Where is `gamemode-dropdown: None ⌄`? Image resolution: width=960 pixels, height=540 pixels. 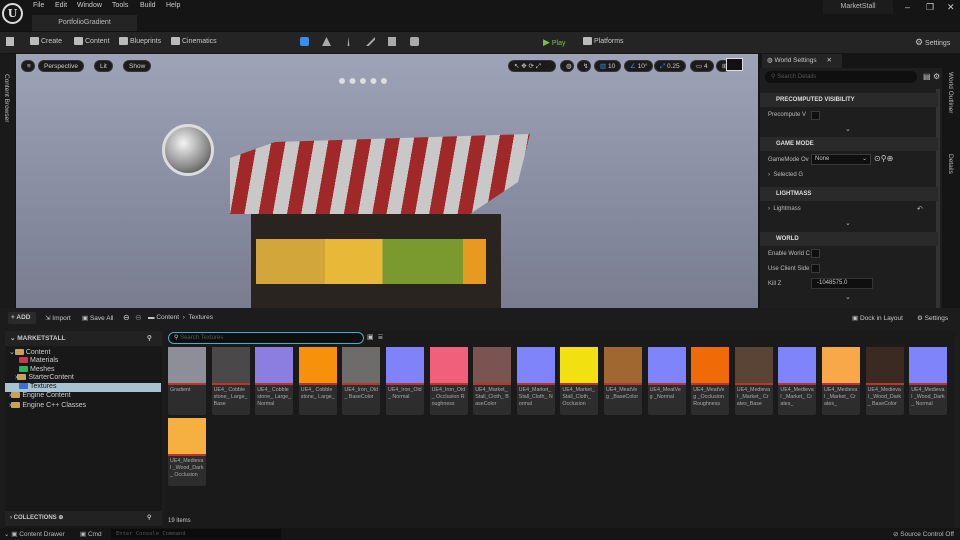
gamemode-dropdown: None ⌄ is located at coordinates (841, 159).